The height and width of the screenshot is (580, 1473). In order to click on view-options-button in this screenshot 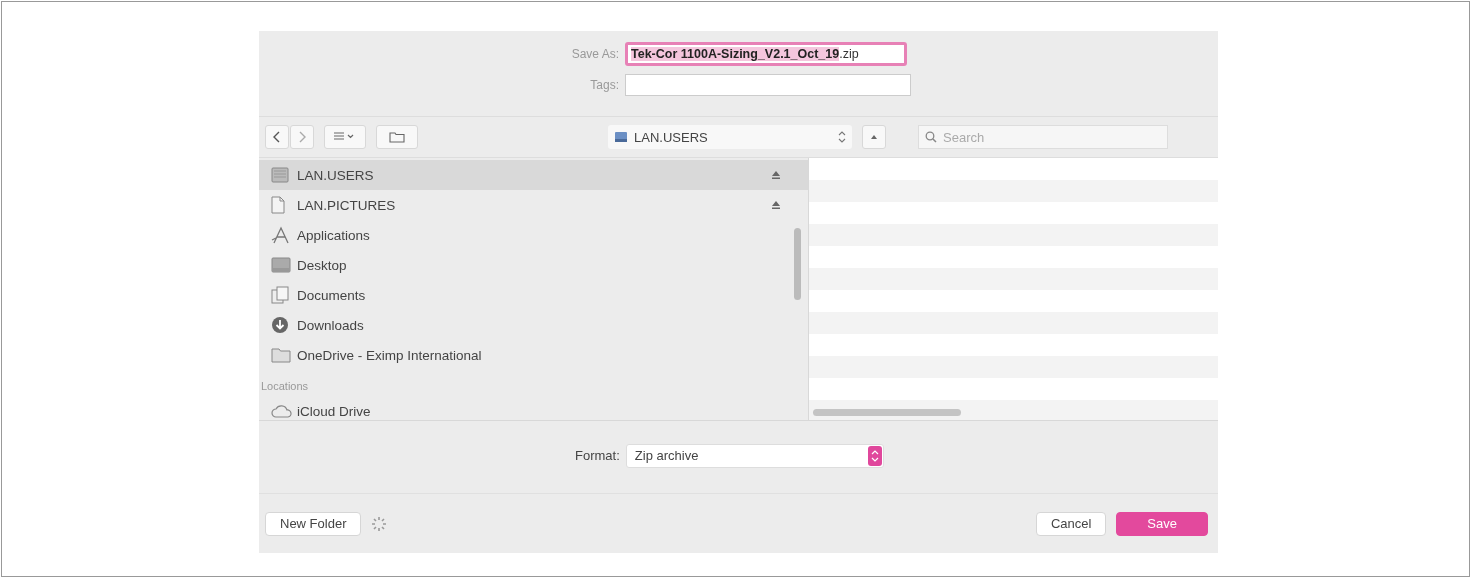, I will do `click(345, 137)`.